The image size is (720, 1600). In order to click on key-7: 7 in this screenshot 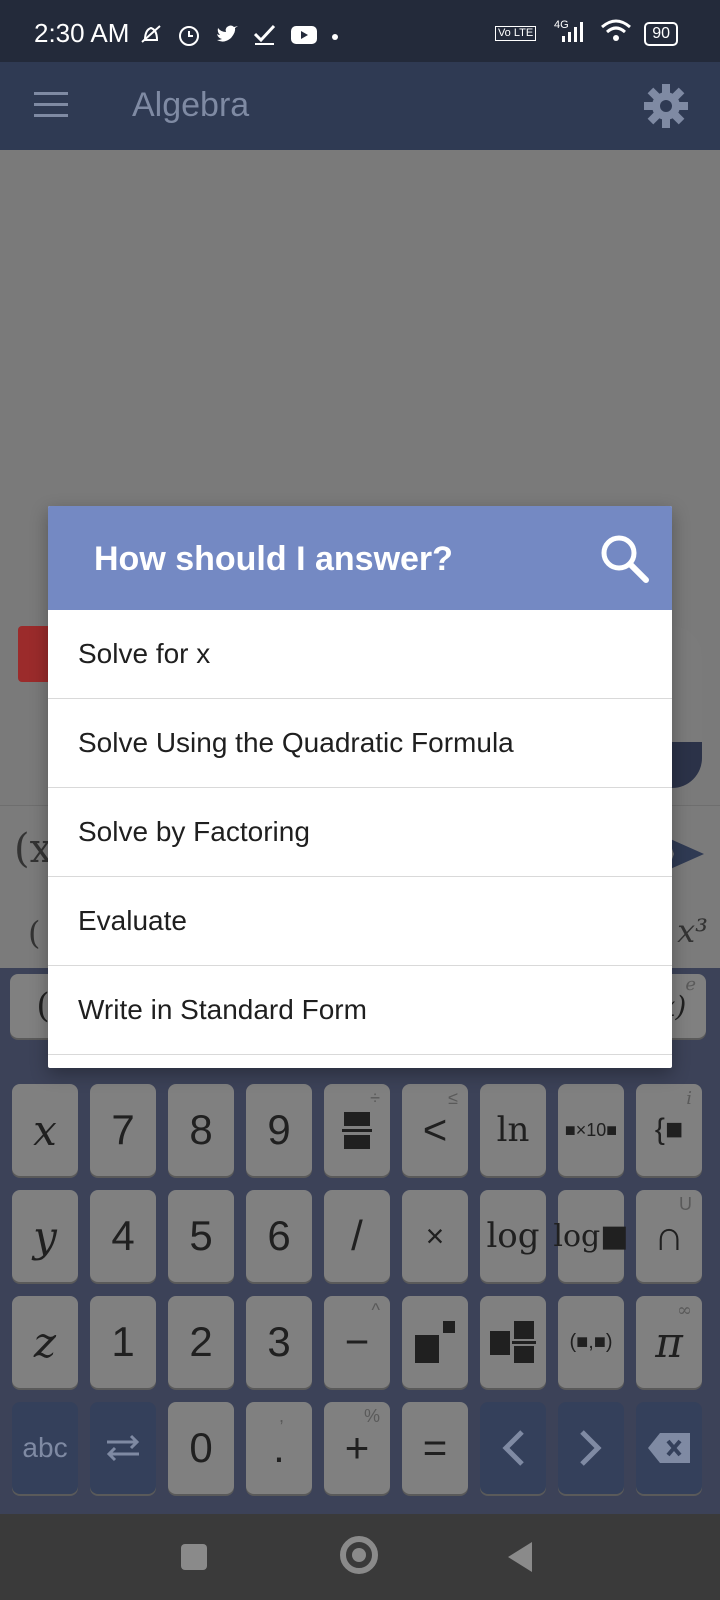, I will do `click(123, 1130)`.